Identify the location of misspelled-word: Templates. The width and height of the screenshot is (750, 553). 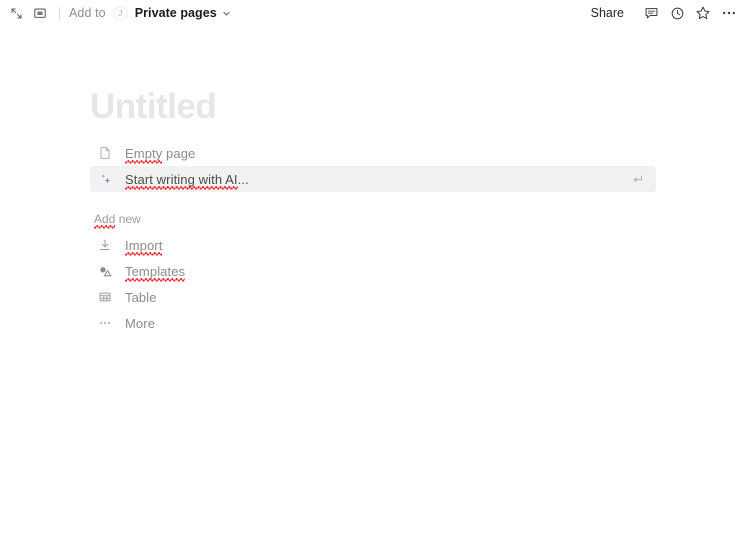
(155, 272).